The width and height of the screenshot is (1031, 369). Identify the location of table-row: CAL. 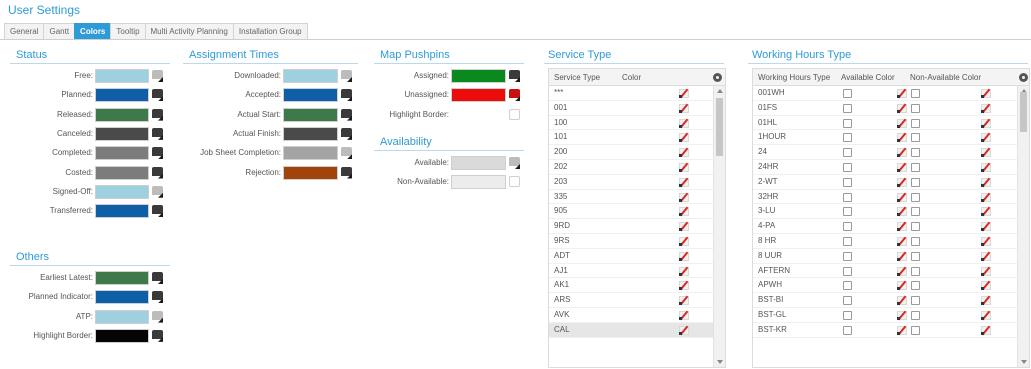
(631, 330).